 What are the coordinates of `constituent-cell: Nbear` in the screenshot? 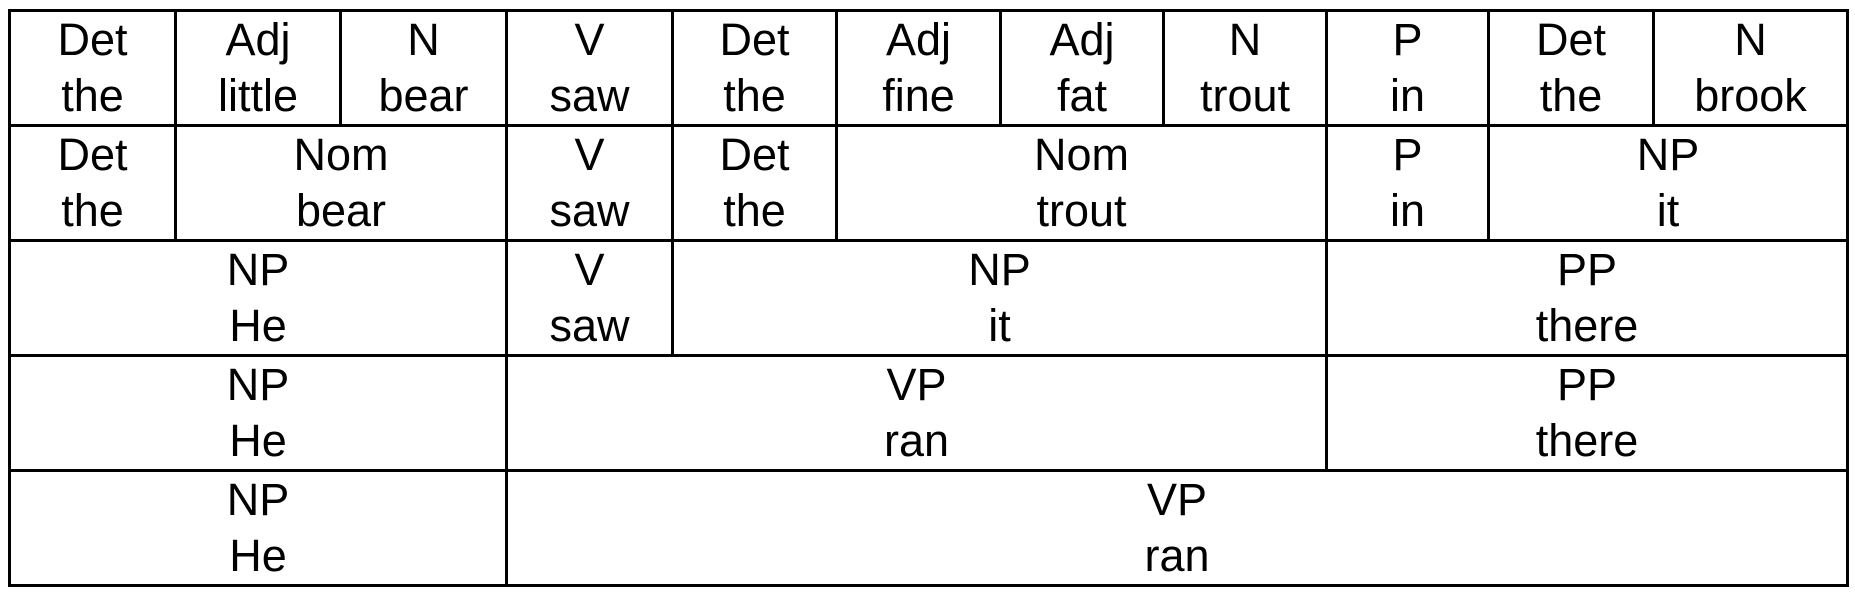 It's located at (423, 68).